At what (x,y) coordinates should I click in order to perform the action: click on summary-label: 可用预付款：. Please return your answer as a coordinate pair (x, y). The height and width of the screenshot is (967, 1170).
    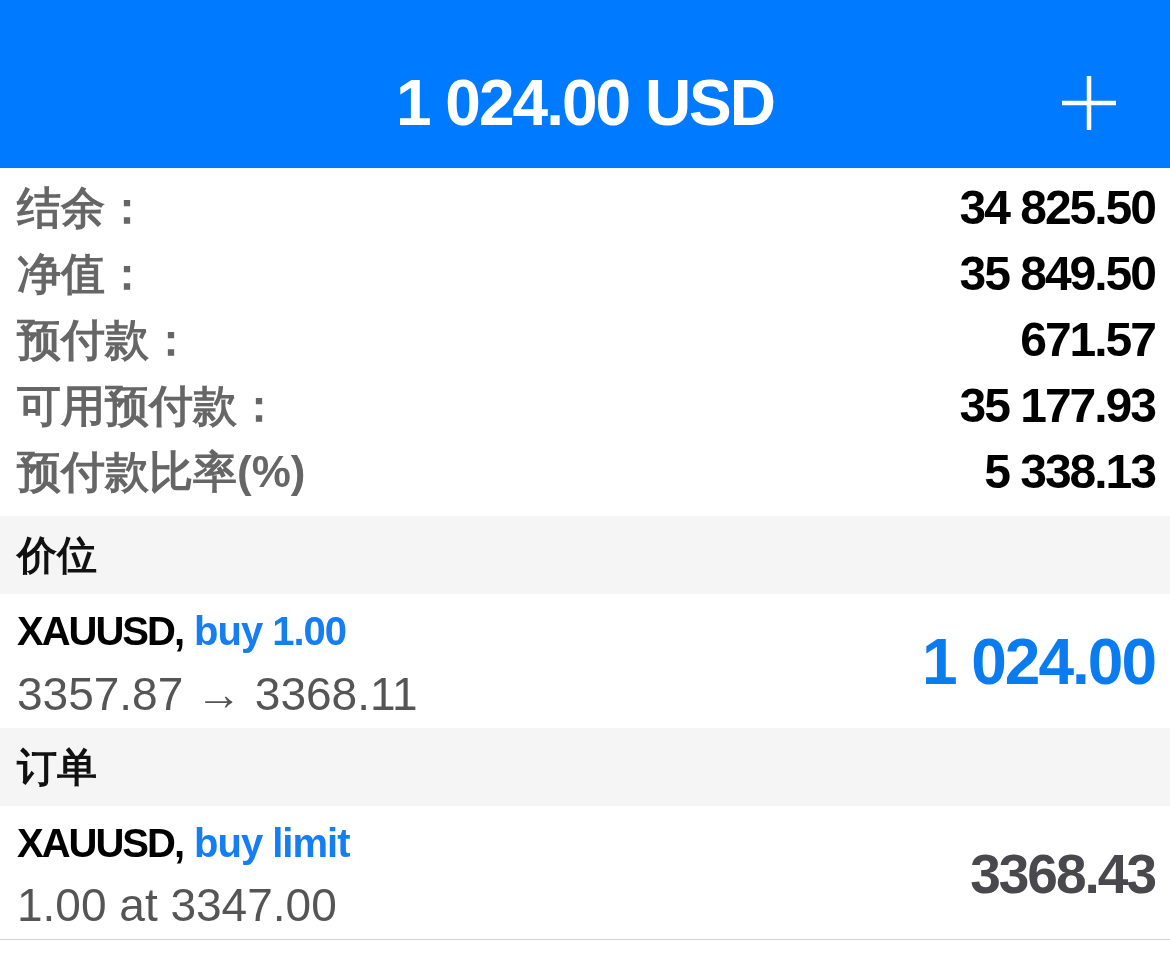
    Looking at the image, I should click on (149, 405).